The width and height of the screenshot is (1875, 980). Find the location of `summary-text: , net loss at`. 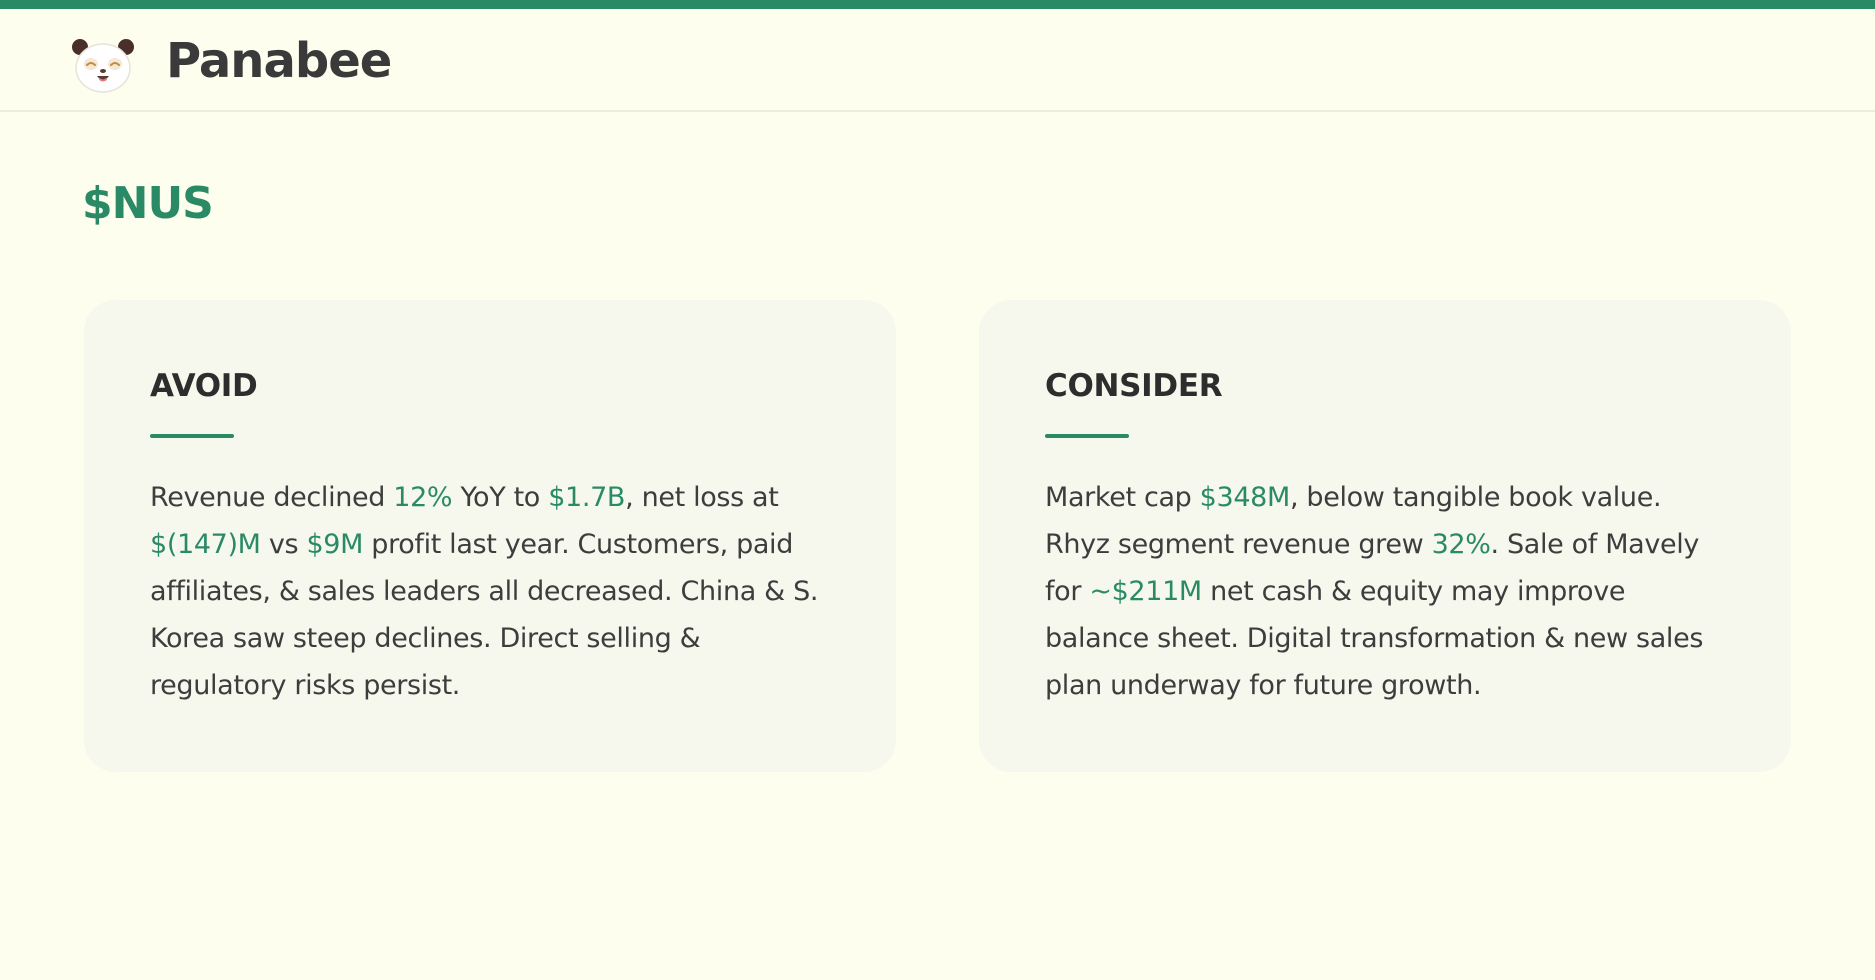

summary-text: , net loss at is located at coordinates (702, 497).